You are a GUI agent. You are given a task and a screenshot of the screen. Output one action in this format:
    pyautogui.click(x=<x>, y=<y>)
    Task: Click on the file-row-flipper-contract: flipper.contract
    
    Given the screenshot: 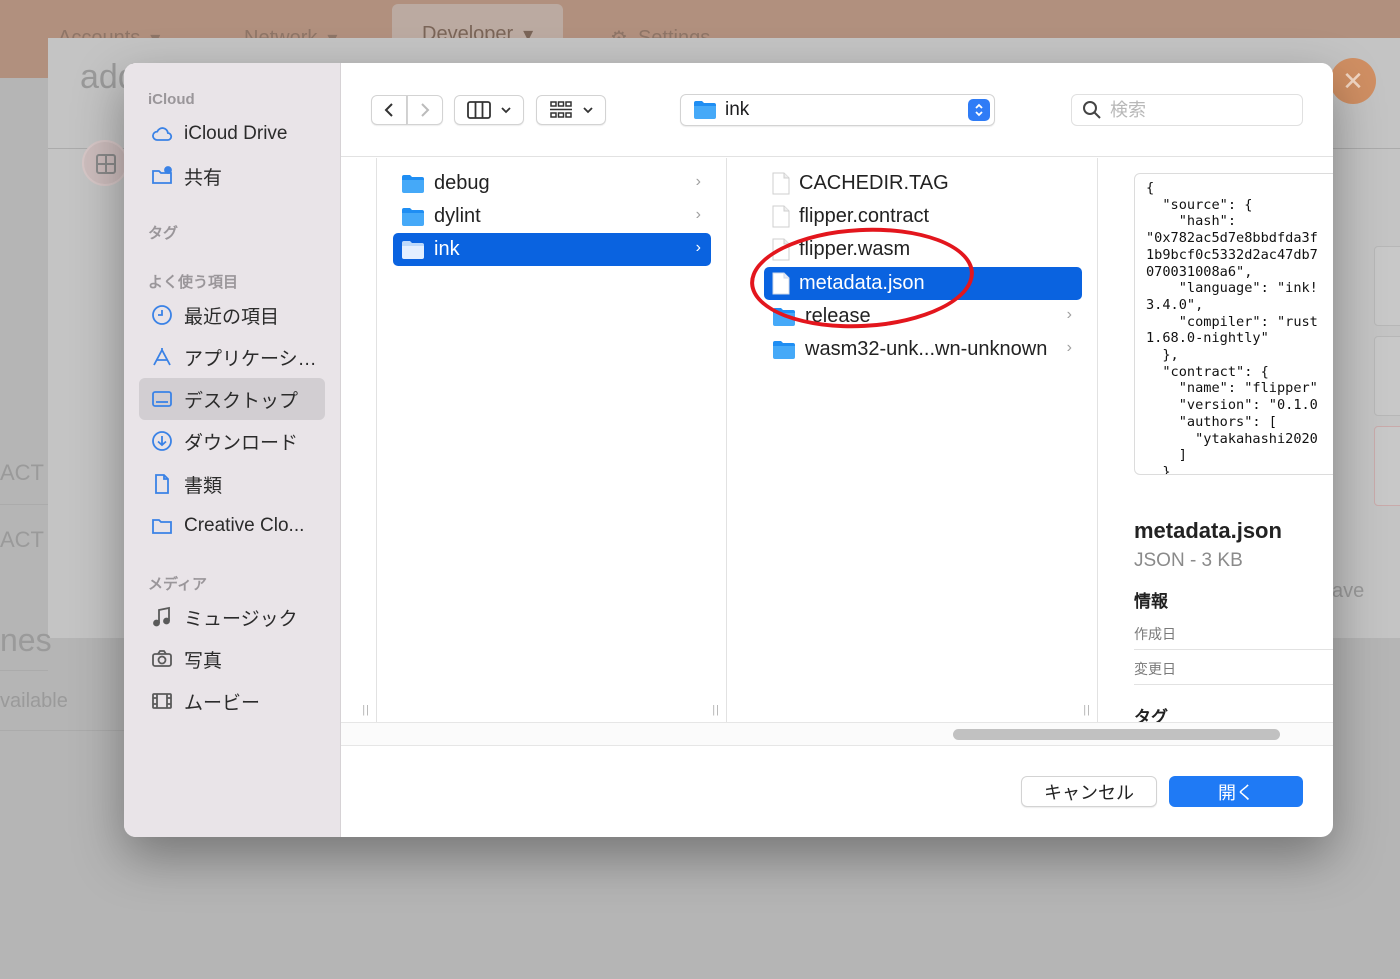 What is the action you would take?
    pyautogui.click(x=923, y=216)
    